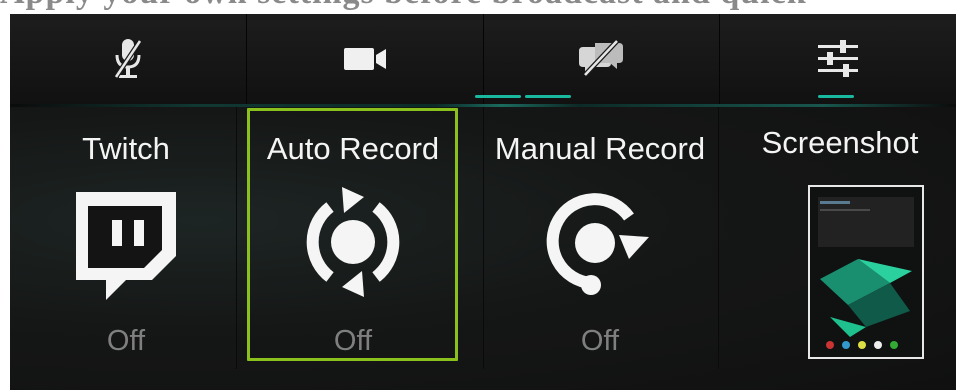  I want to click on tile-title: Manual Record, so click(600, 148).